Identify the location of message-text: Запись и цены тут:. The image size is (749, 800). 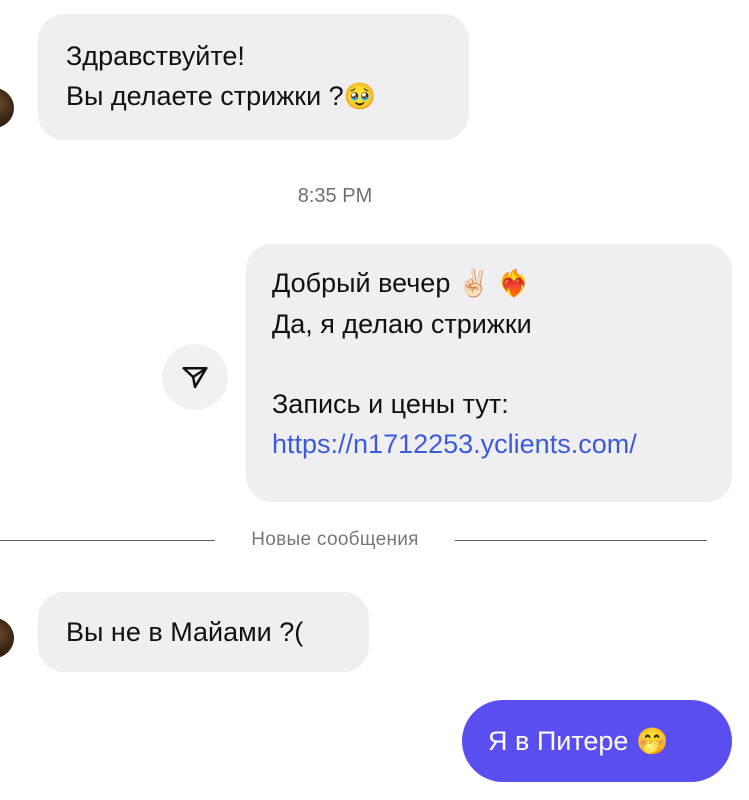
(390, 404).